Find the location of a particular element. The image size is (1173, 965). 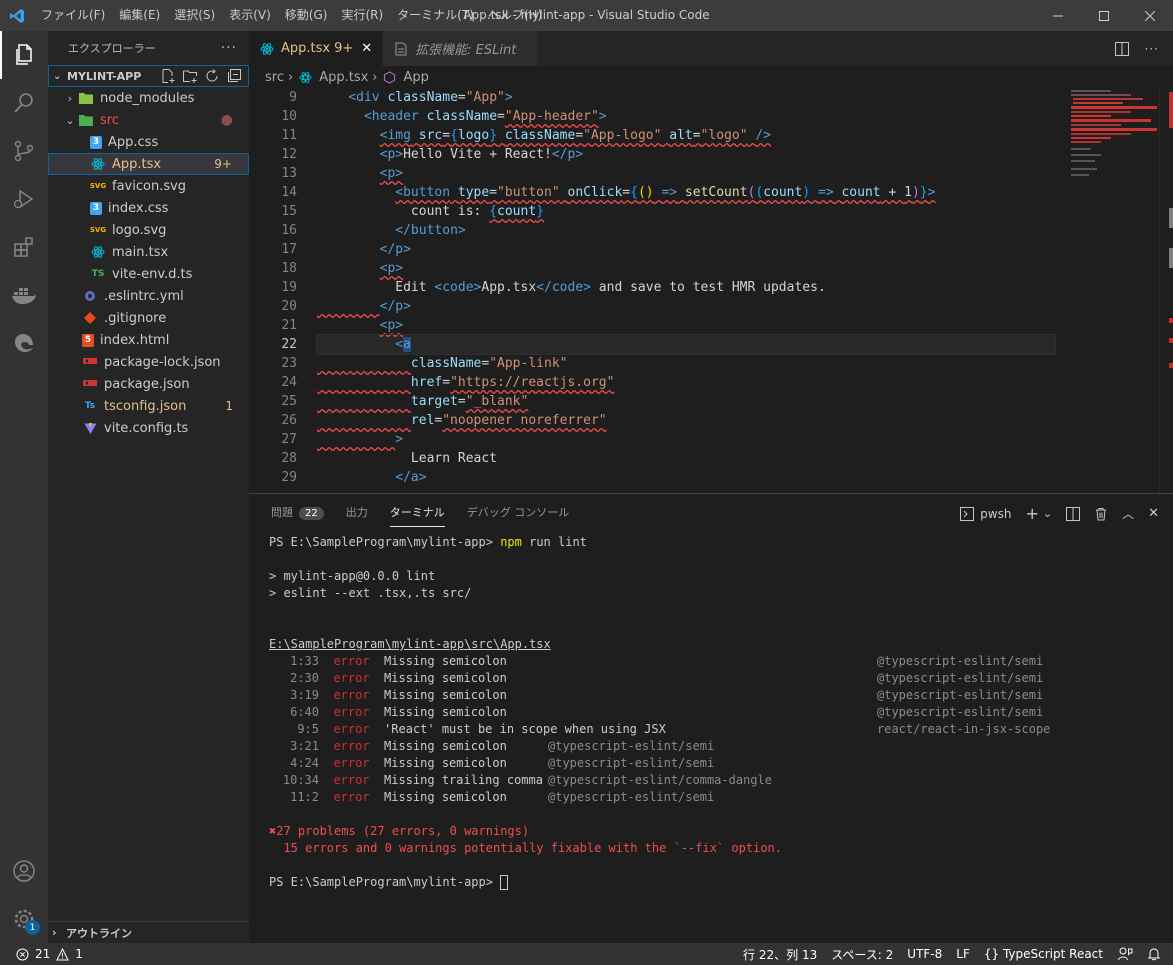

language-mode: {} TypeScript React is located at coordinates (1043, 954).